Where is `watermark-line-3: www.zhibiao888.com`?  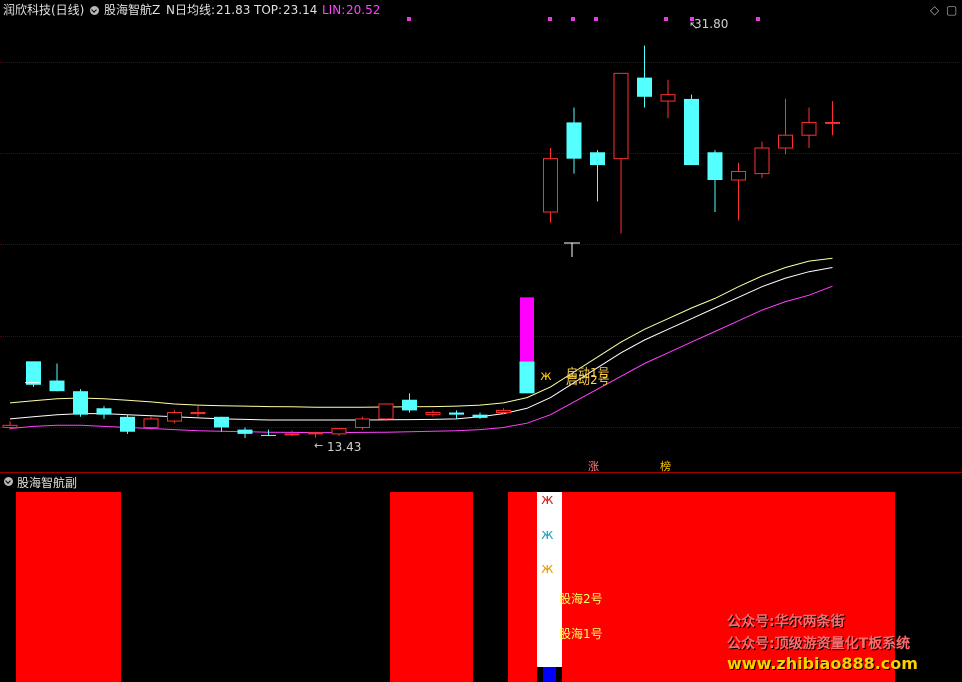 watermark-line-3: www.zhibiao888.com is located at coordinates (822, 663).